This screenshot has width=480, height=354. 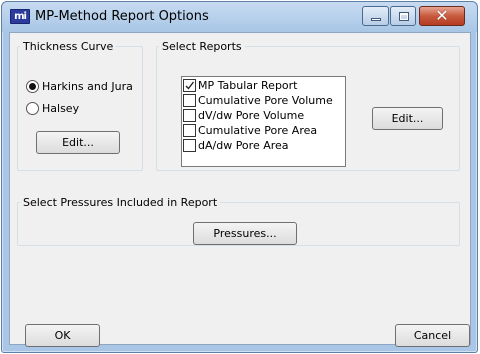 I want to click on mi-app-icon: mi, so click(x=20, y=16).